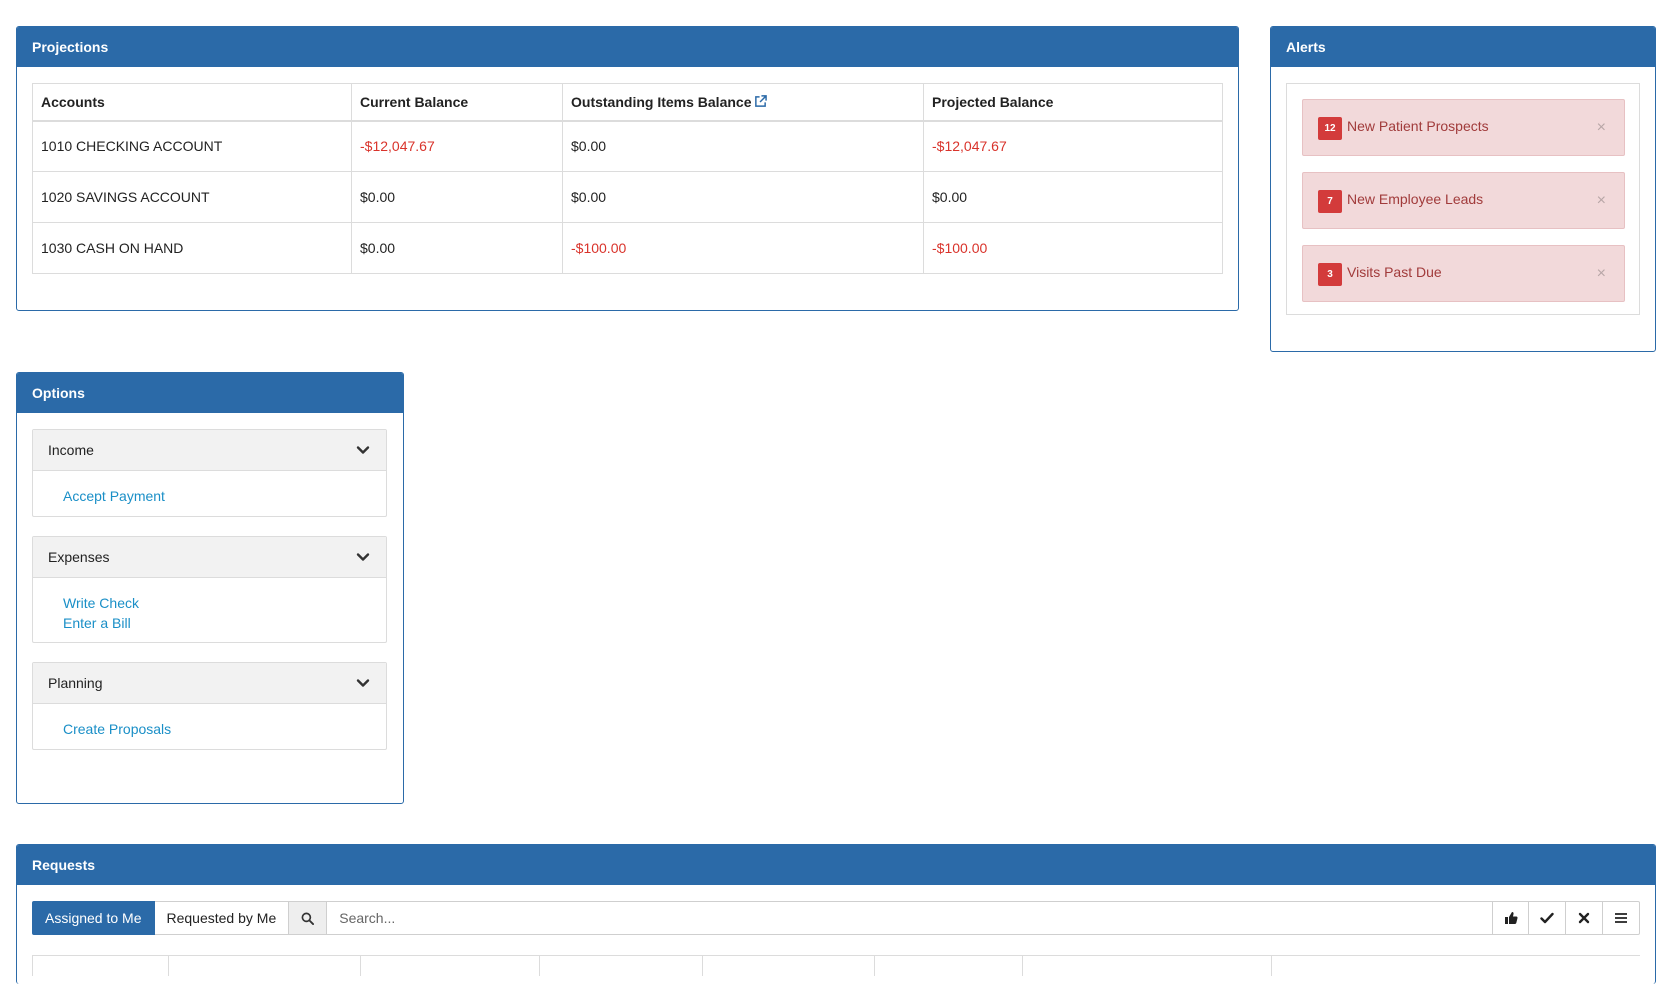 Image resolution: width=1661 pixels, height=984 pixels. What do you see at coordinates (761, 101) in the screenshot?
I see `external-link-icon` at bounding box center [761, 101].